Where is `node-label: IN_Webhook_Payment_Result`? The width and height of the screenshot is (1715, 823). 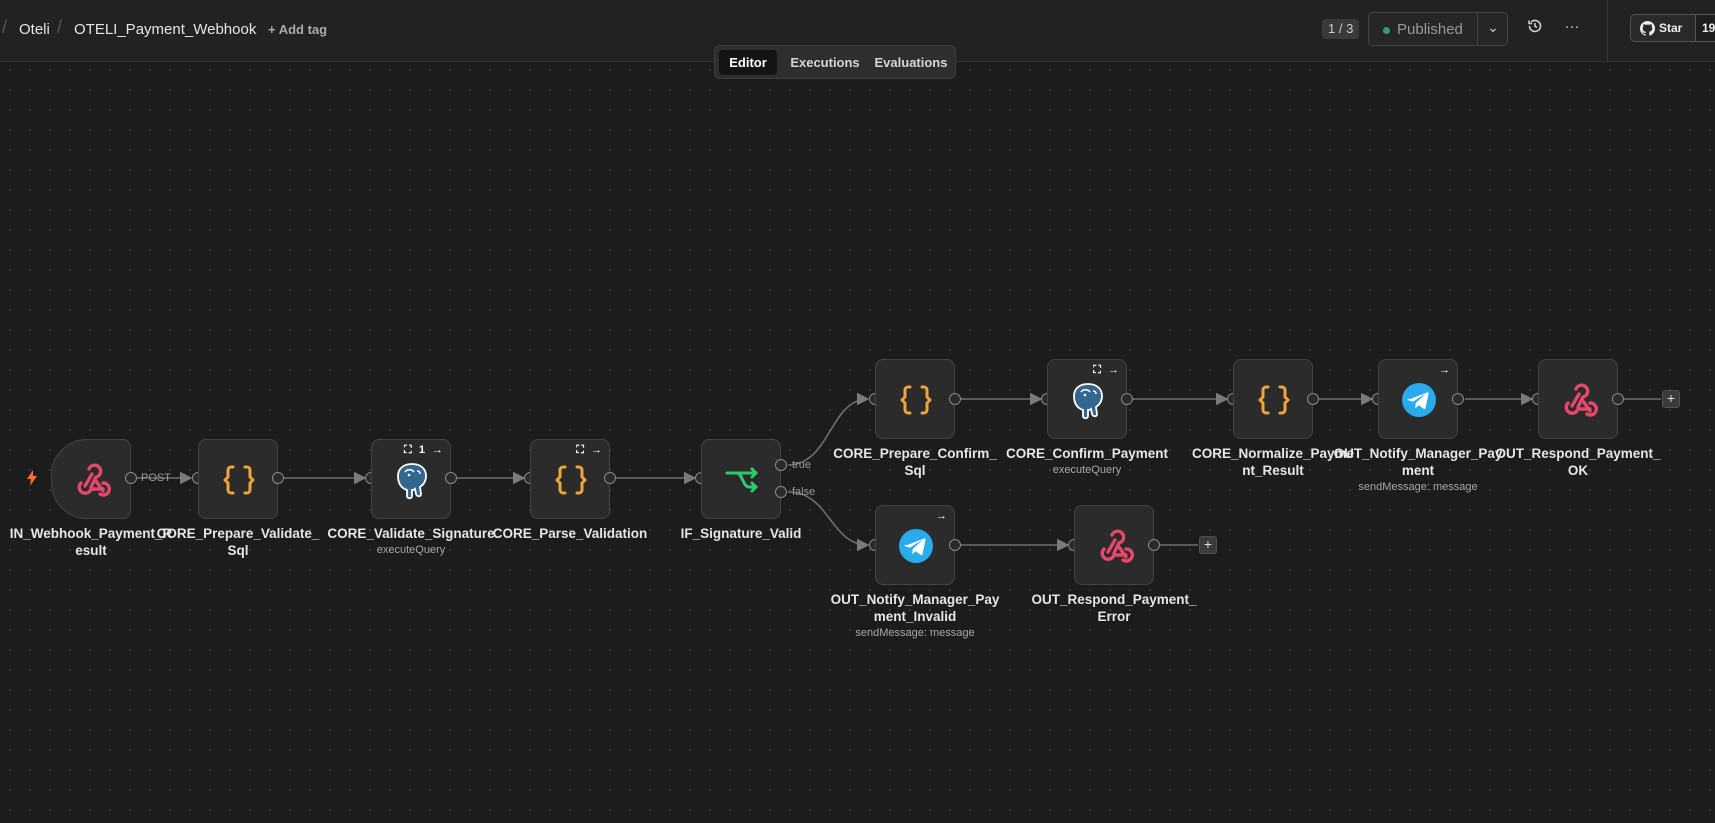
node-label: IN_Webhook_Payment_Result is located at coordinates (91, 542).